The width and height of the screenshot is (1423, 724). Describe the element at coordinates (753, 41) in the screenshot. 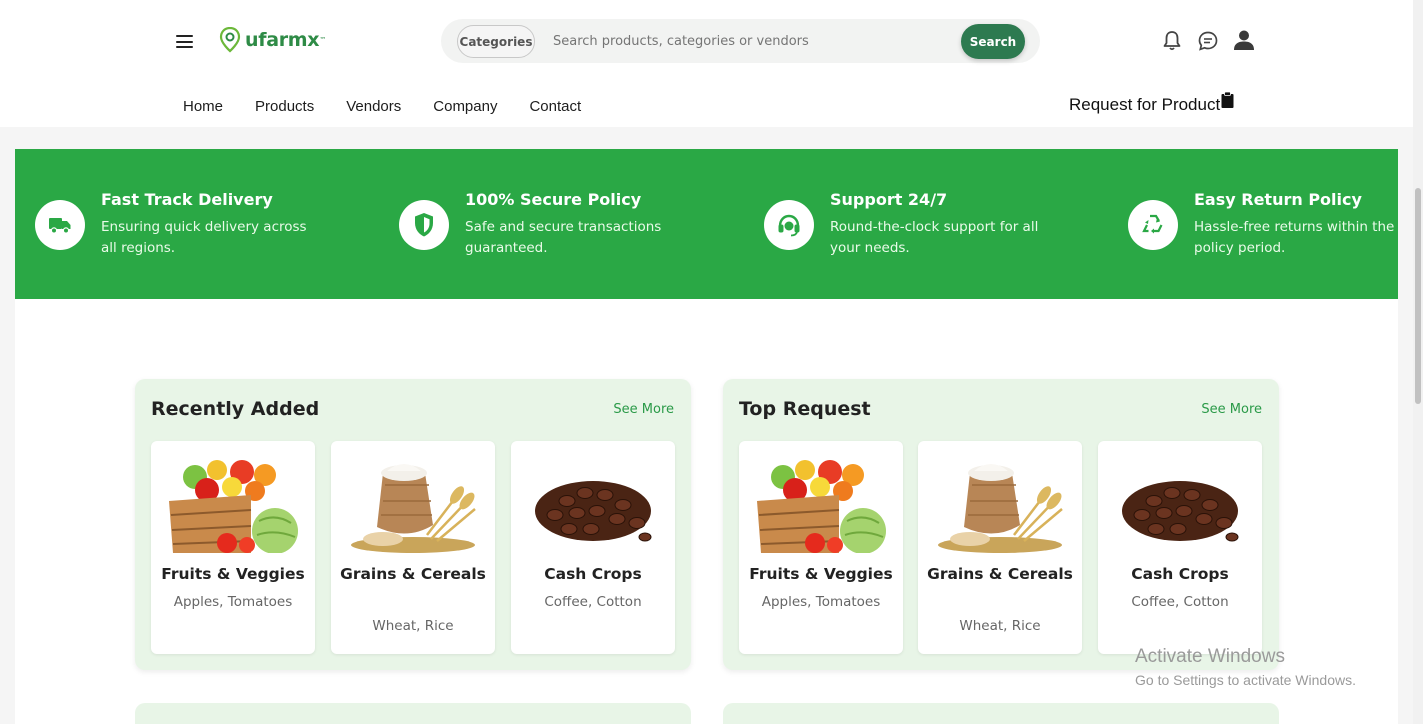

I see `search-input` at that location.